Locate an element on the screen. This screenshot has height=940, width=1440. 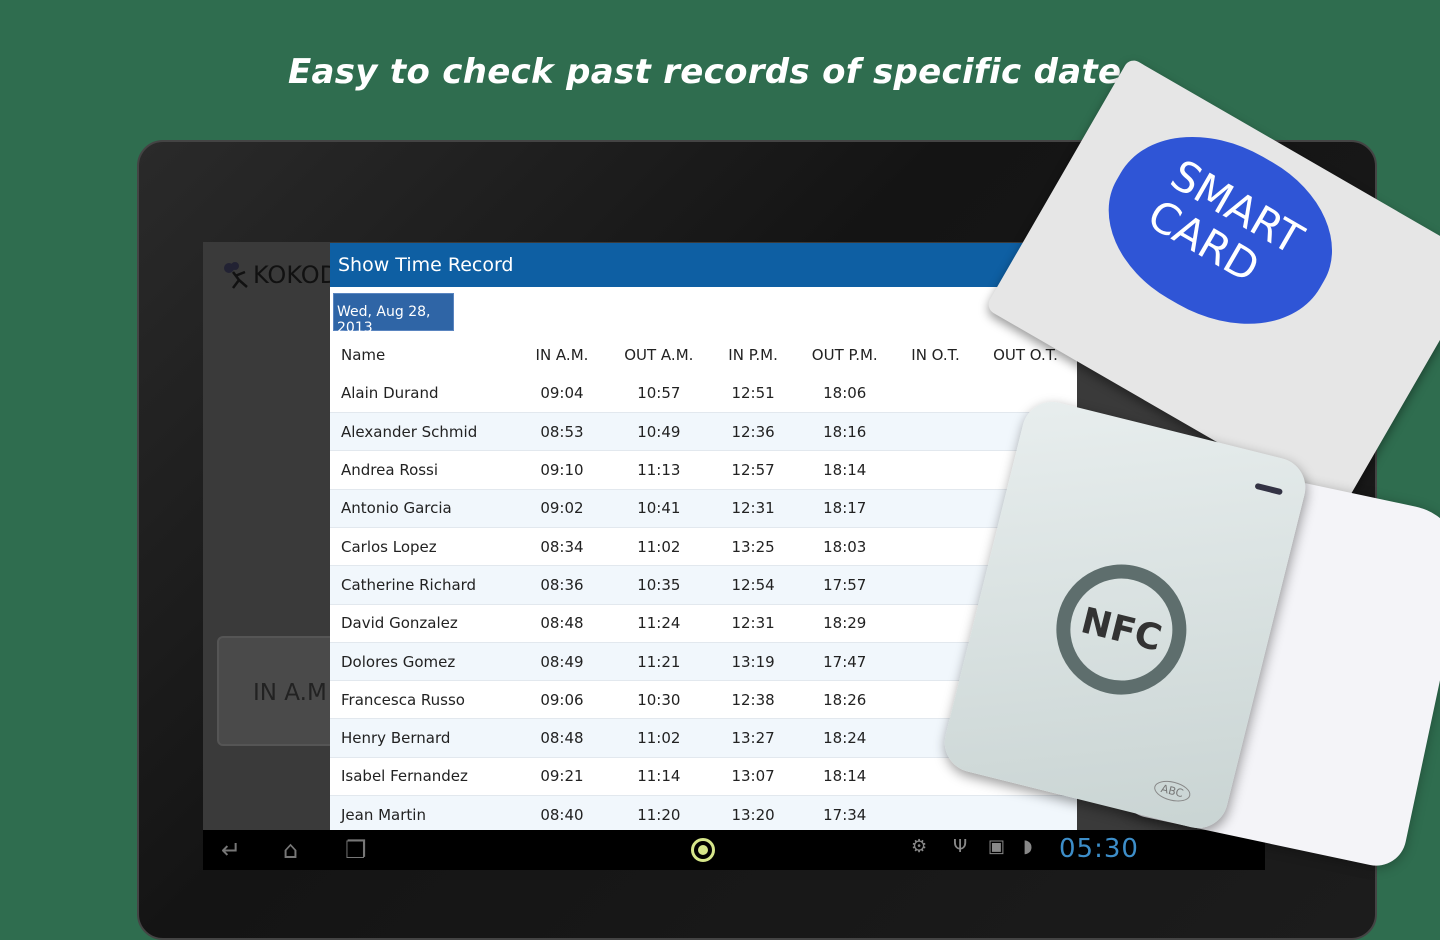
time-cell: 18:24 is located at coordinates (845, 738).